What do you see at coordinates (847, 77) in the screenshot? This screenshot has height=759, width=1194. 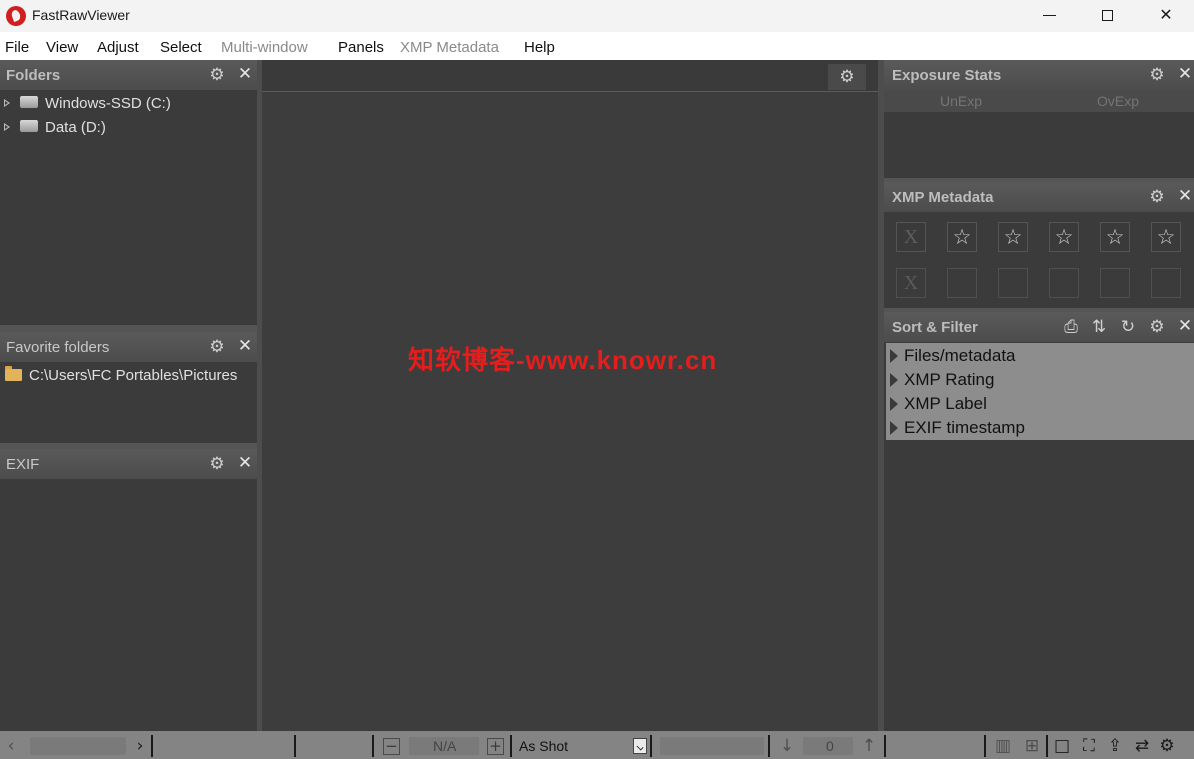 I see `viewer-settings-button: ⚙` at bounding box center [847, 77].